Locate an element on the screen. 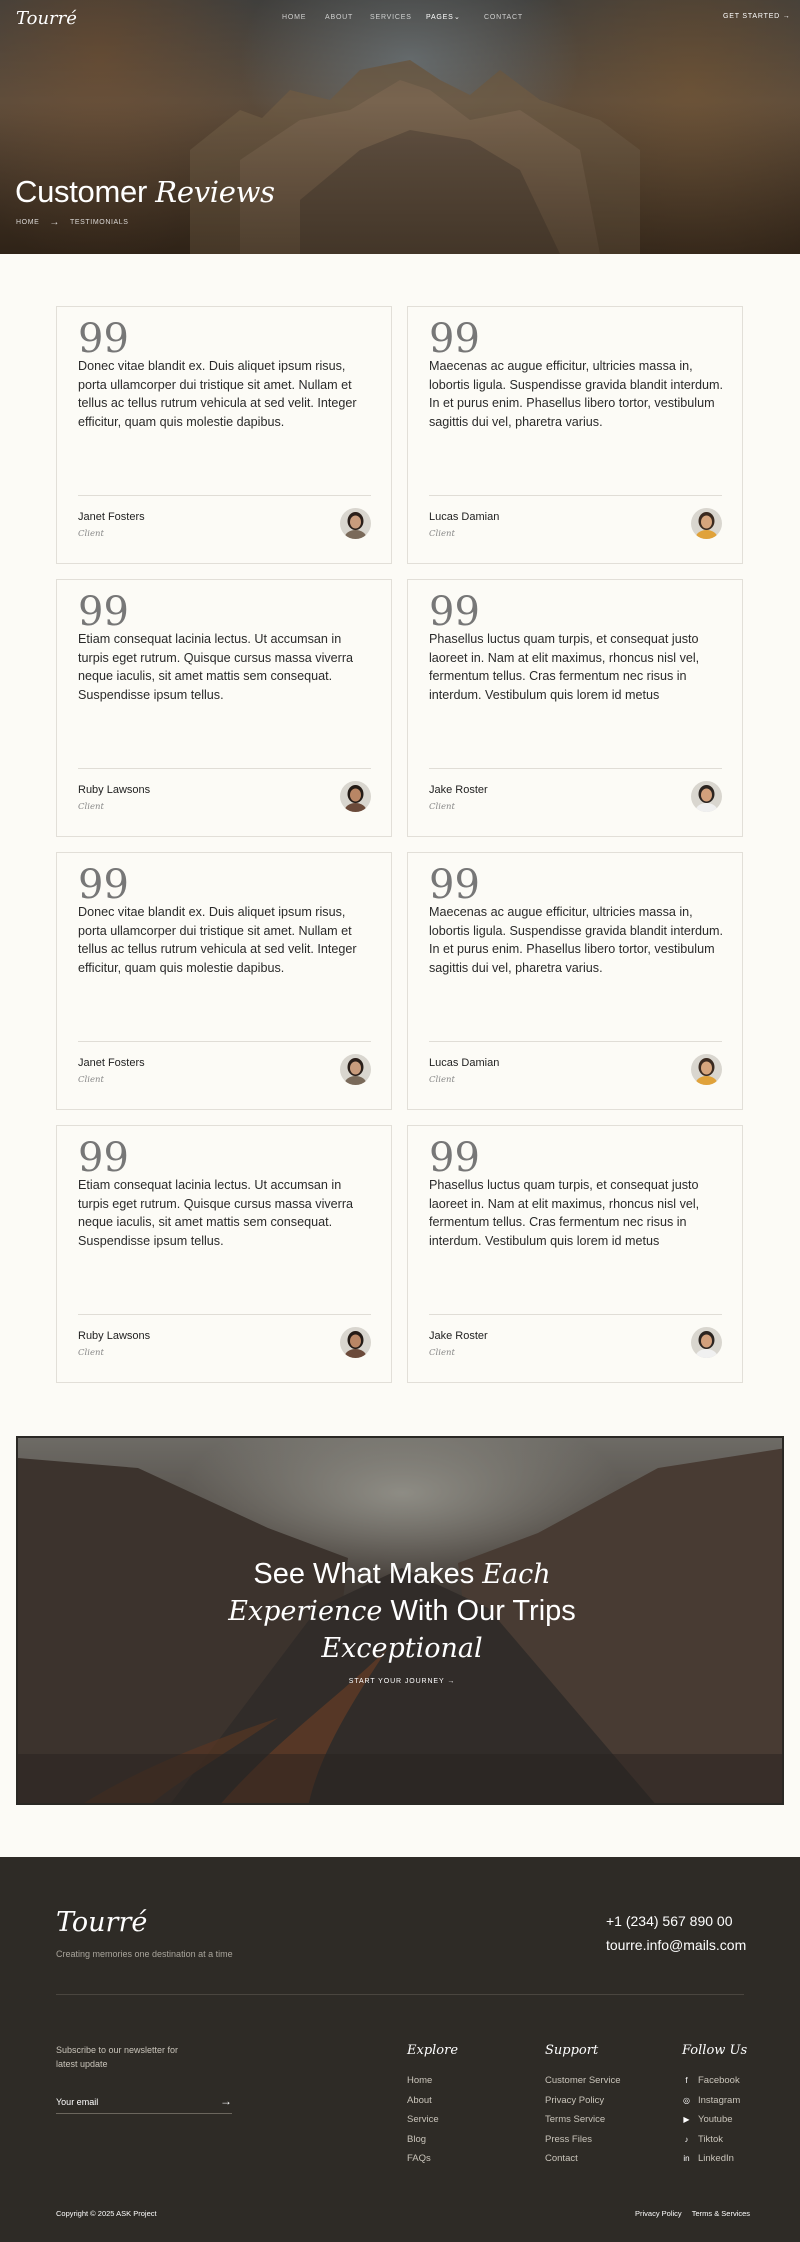 The height and width of the screenshot is (2242, 800). legal-links: Privacy Policy Terms & Services is located at coordinates (692, 2213).